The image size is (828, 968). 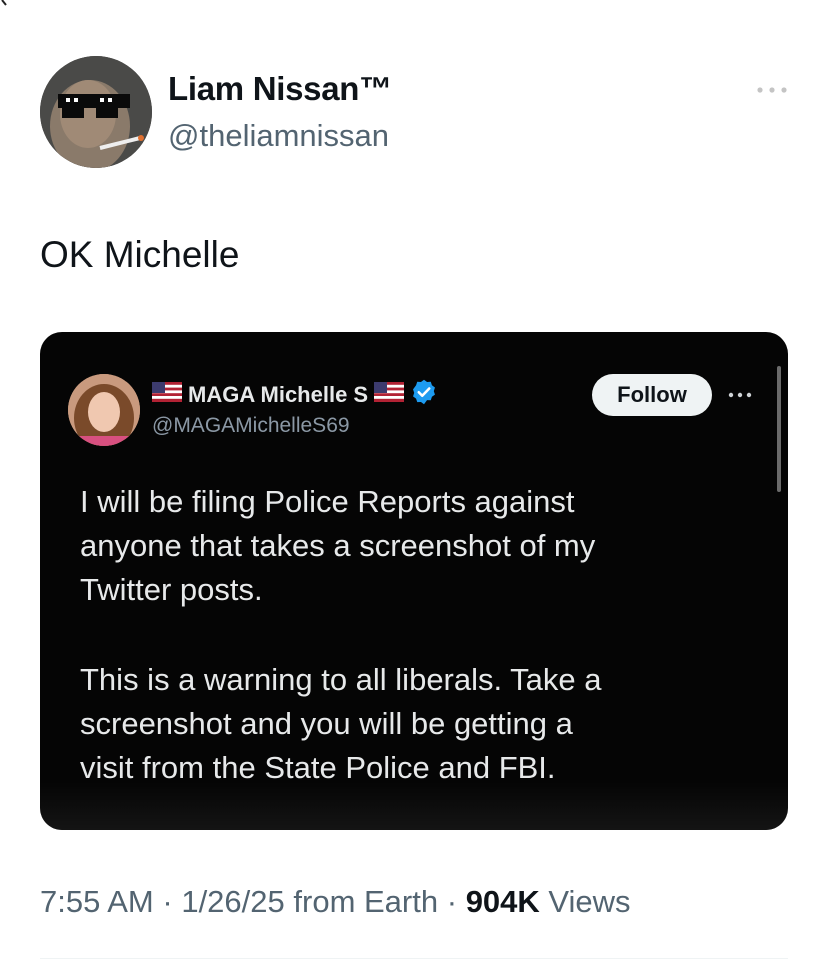 I want to click on tweet-text: OK Michelle, so click(x=140, y=254).